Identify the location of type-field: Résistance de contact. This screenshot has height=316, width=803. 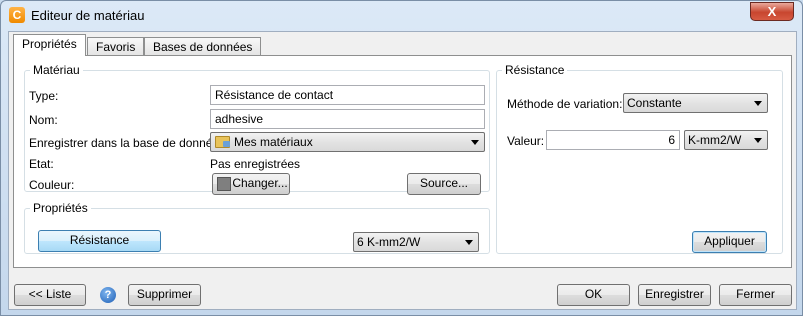
(347, 95).